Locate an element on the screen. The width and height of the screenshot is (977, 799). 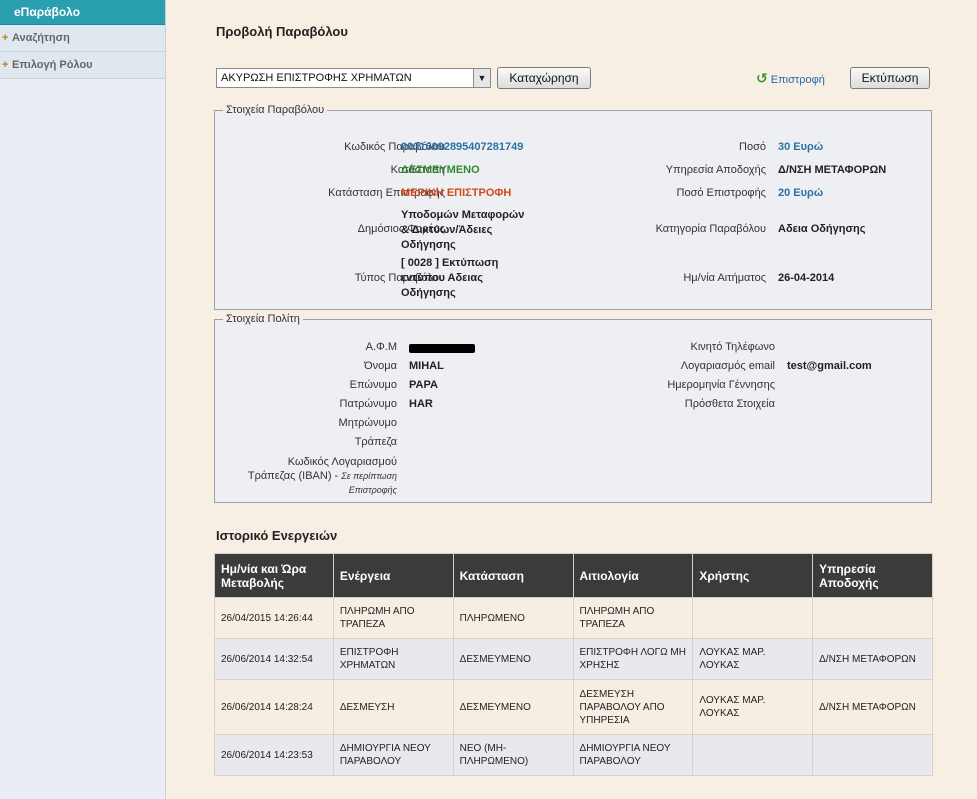
fee-type-value-line: εντύπου Αδειας is located at coordinates (442, 278).